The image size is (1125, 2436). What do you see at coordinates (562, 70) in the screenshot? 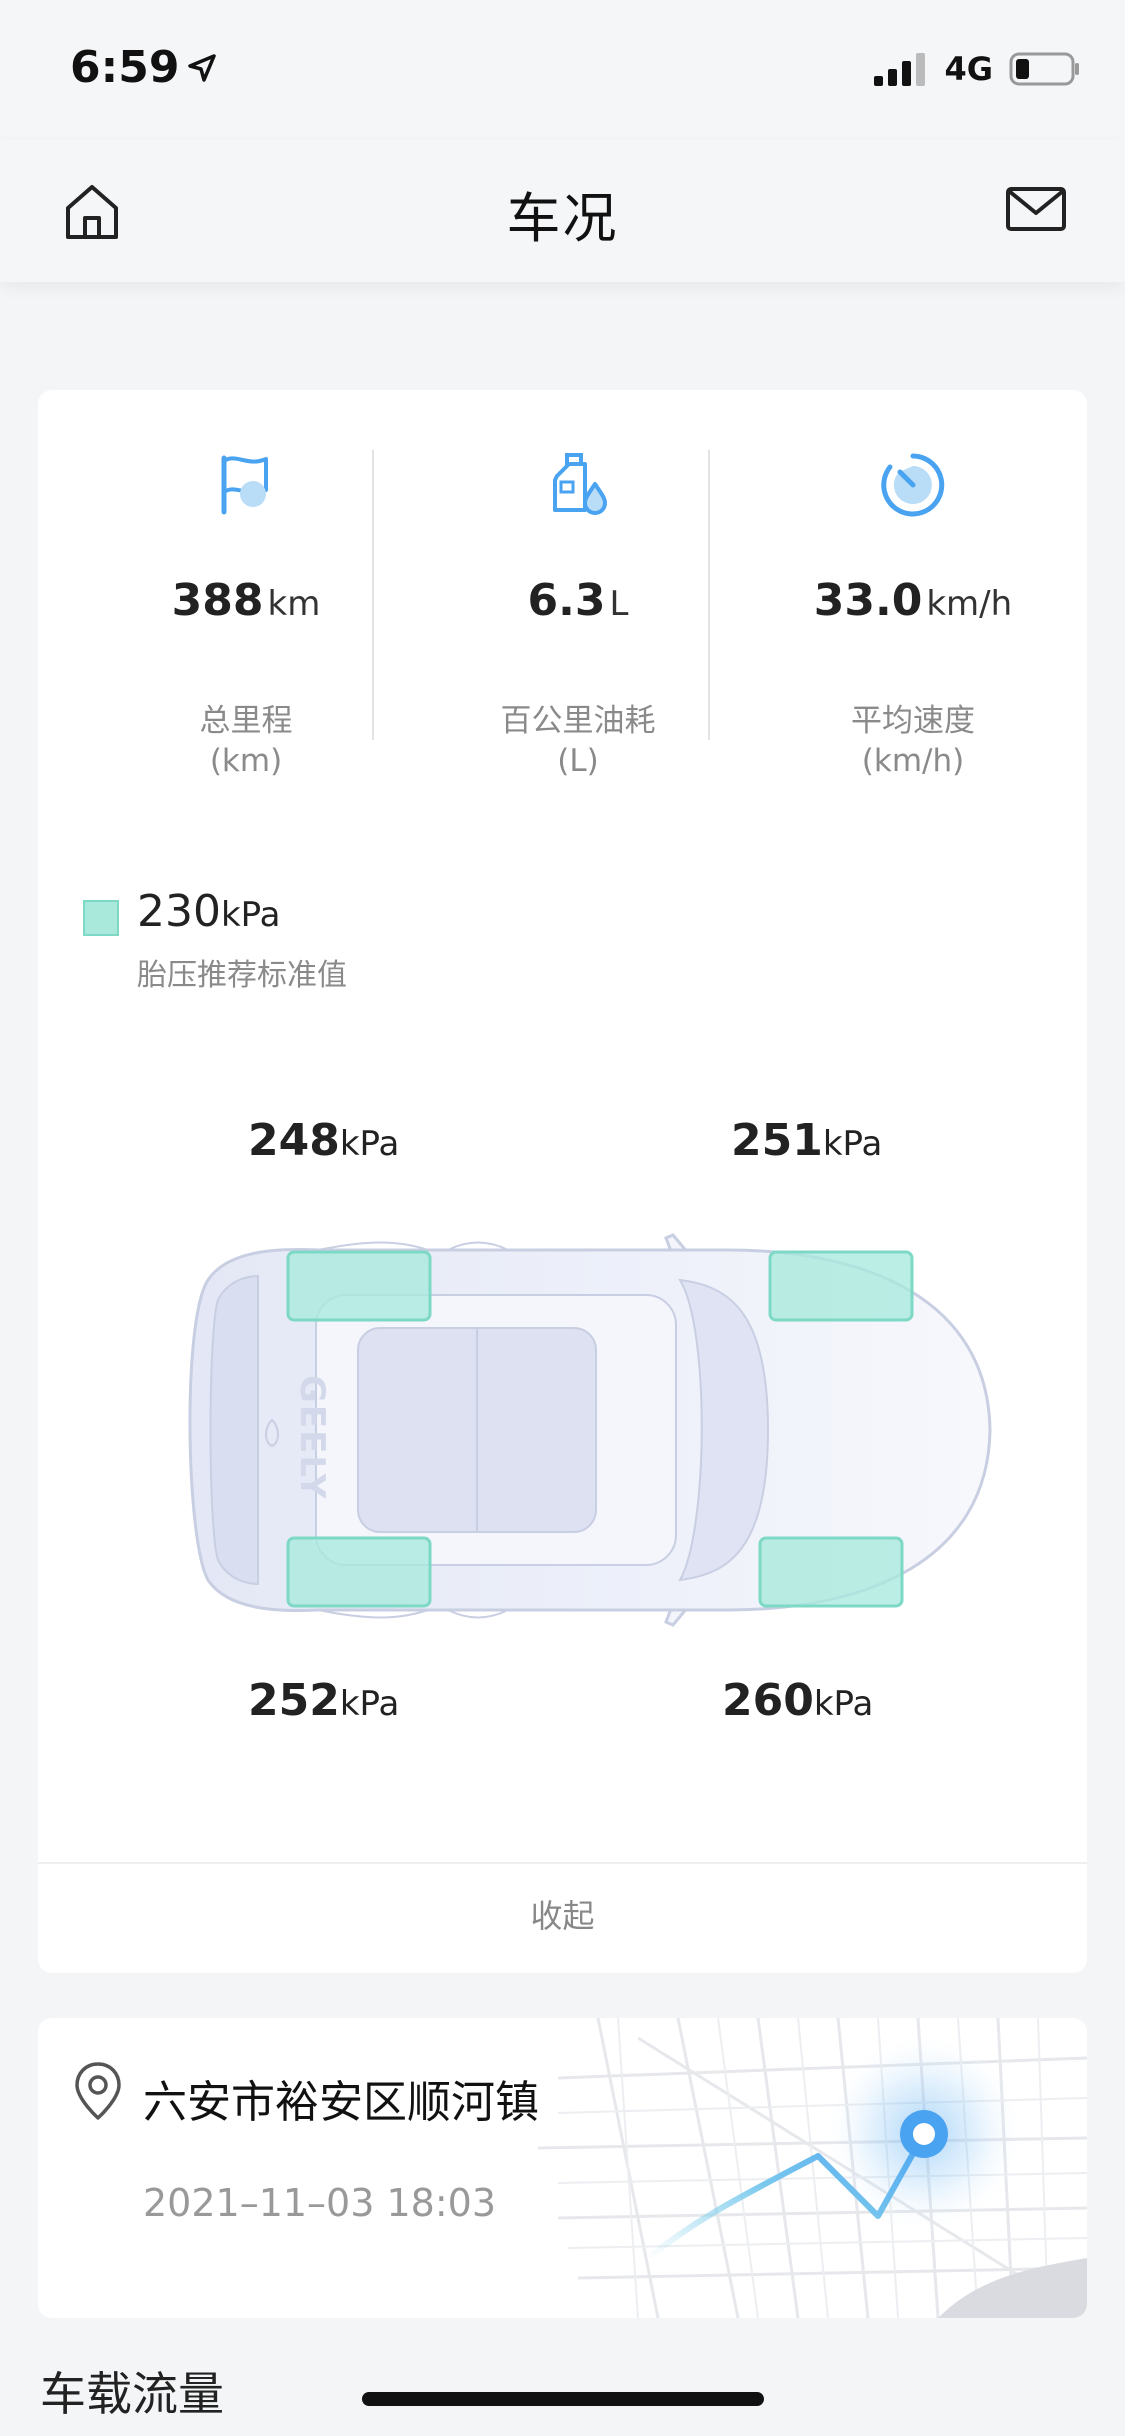
I see `status-bar: 6:59 4G` at bounding box center [562, 70].